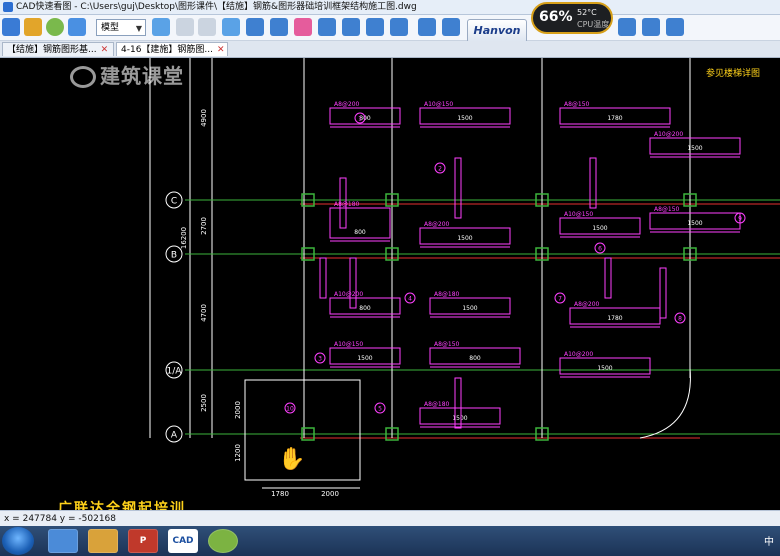  I want to click on cpu-label: CPU温度, so click(593, 24).